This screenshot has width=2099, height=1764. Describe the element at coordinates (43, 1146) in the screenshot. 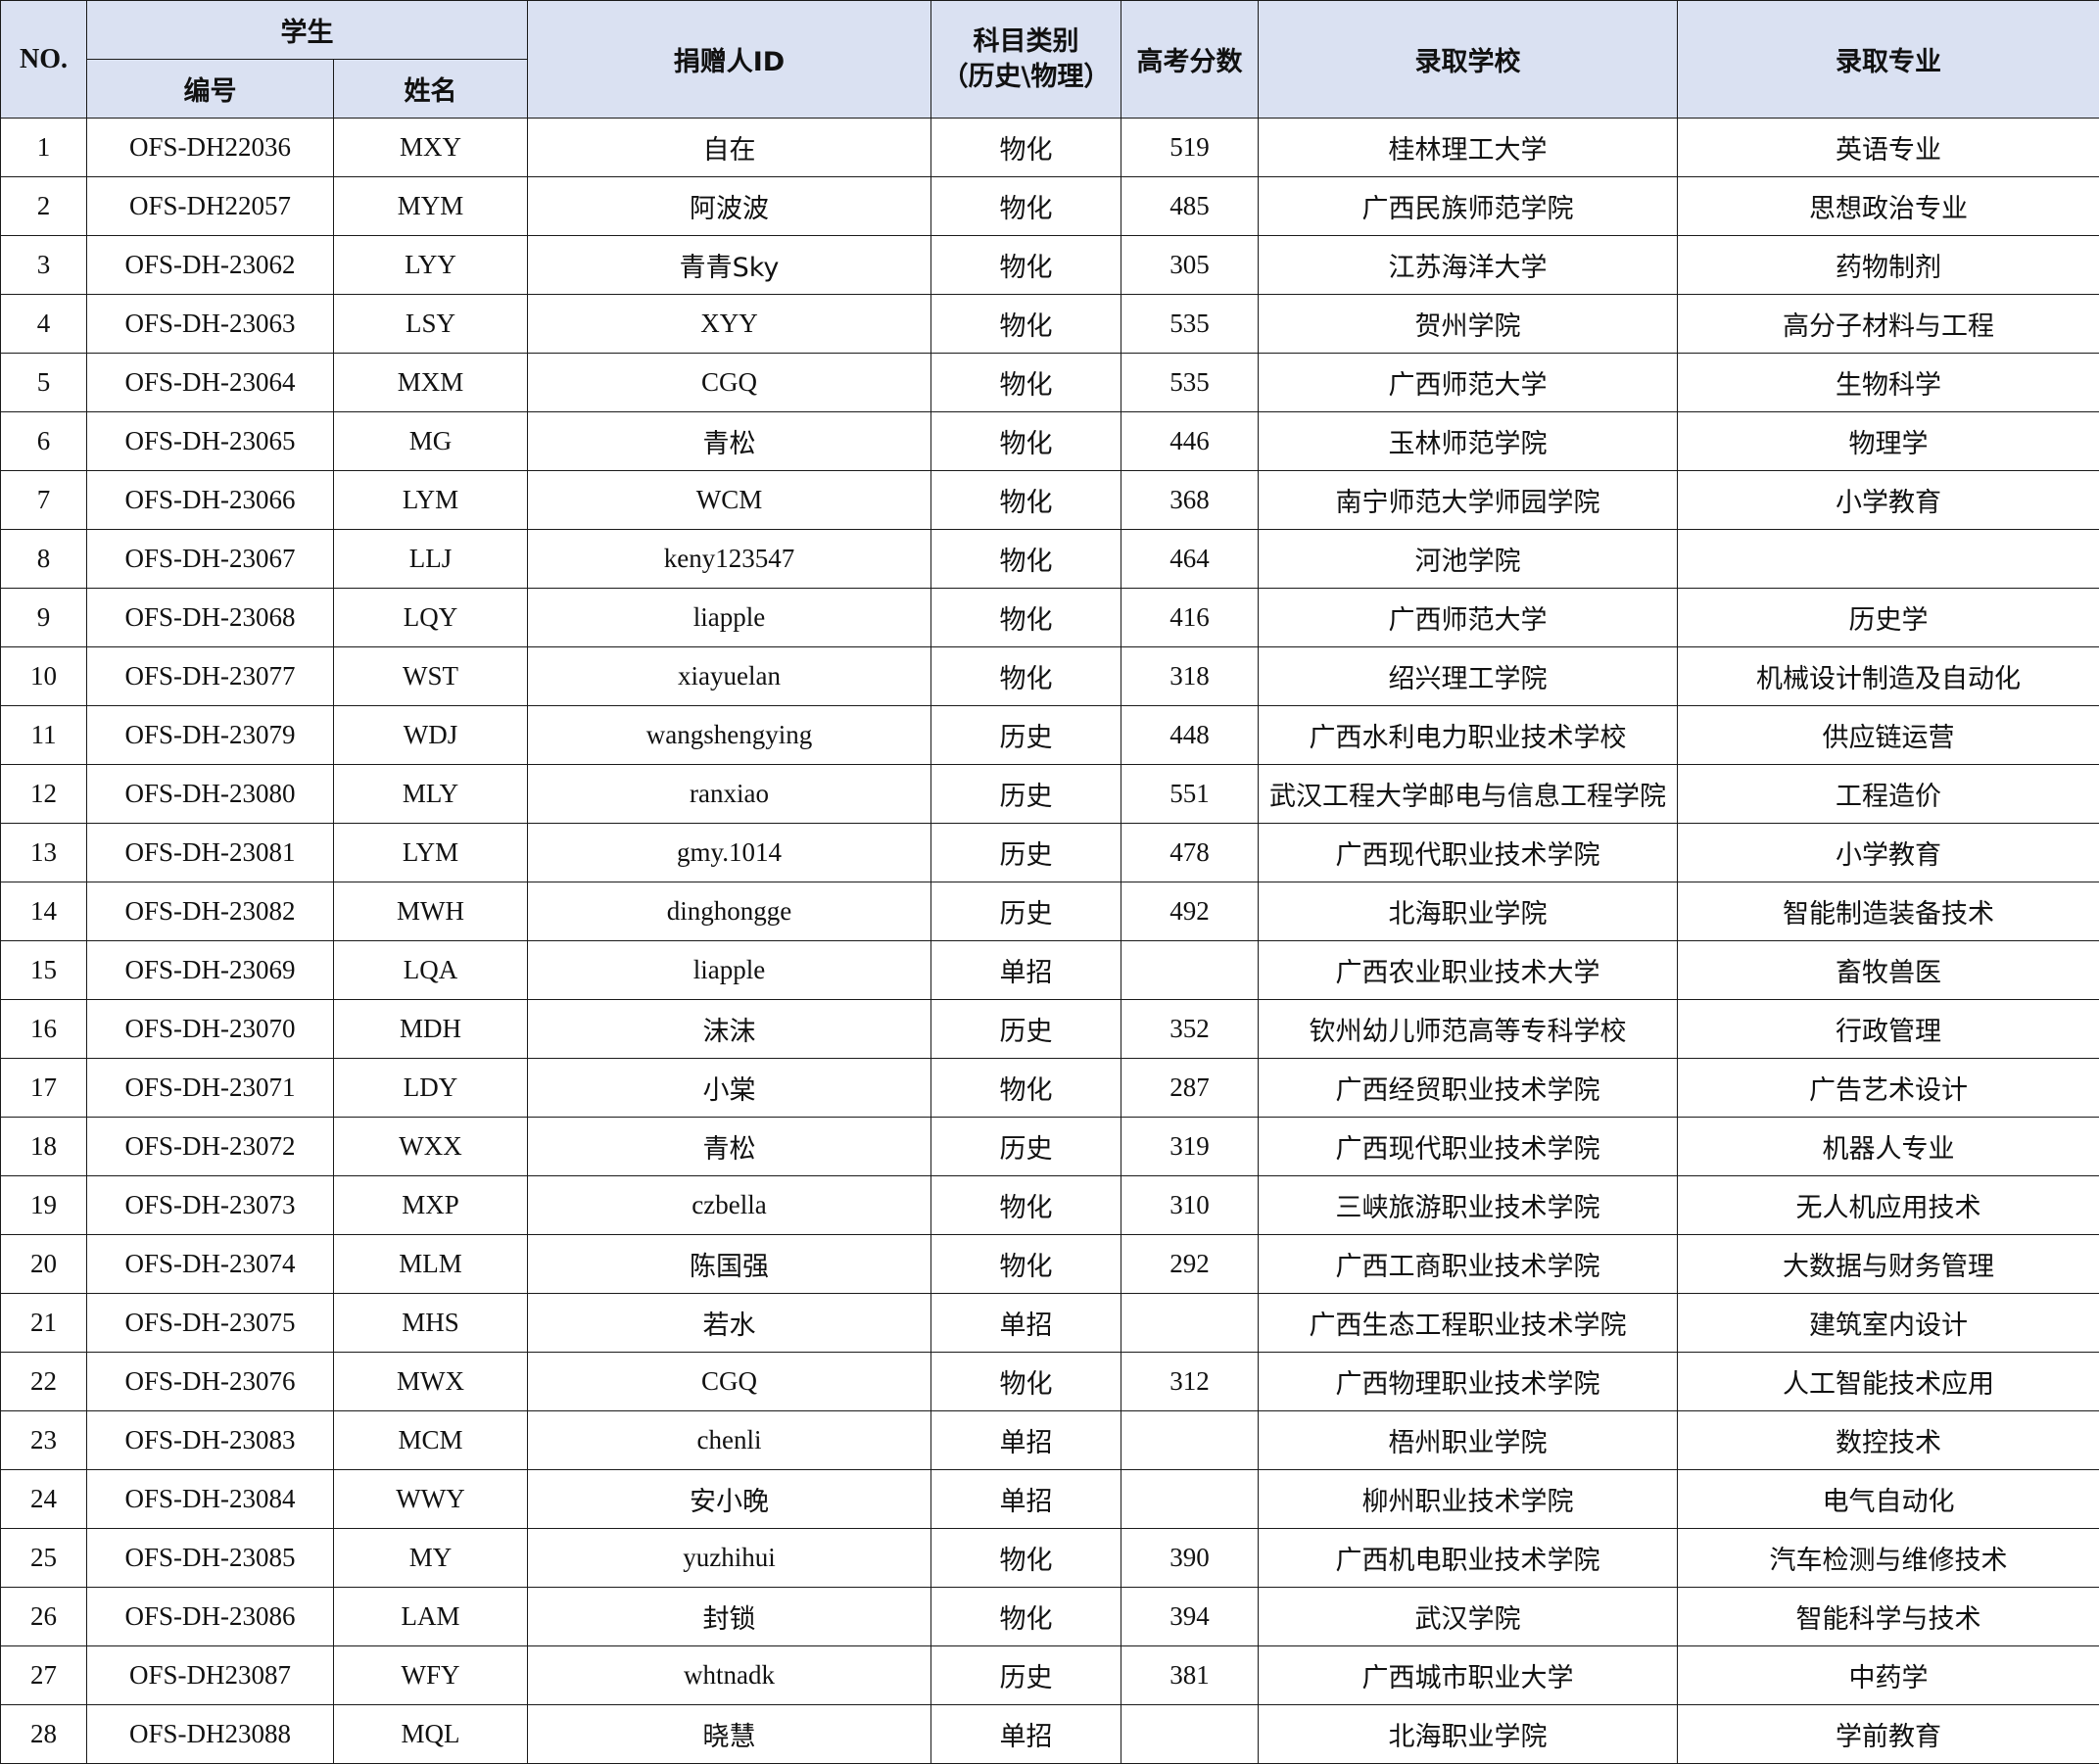

I see `cell-no: 18` at that location.